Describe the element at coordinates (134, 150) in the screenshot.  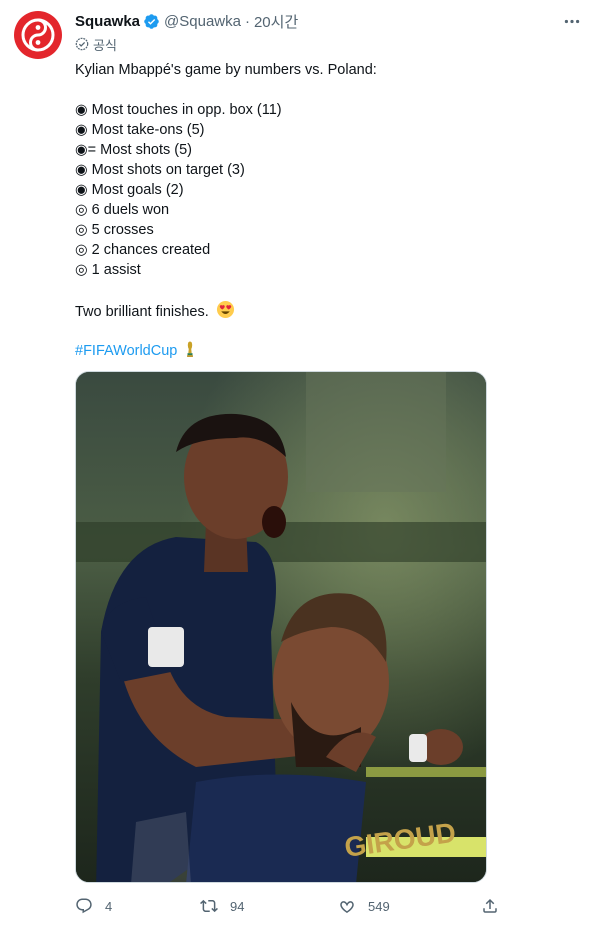
I see `stat-line: ◉= Most shots (5)` at that location.